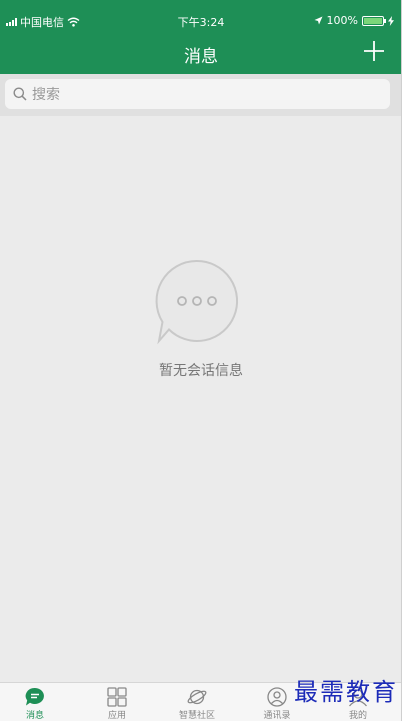 The width and height of the screenshot is (406, 721). What do you see at coordinates (318, 20) in the screenshot?
I see `location-arrow-icon` at bounding box center [318, 20].